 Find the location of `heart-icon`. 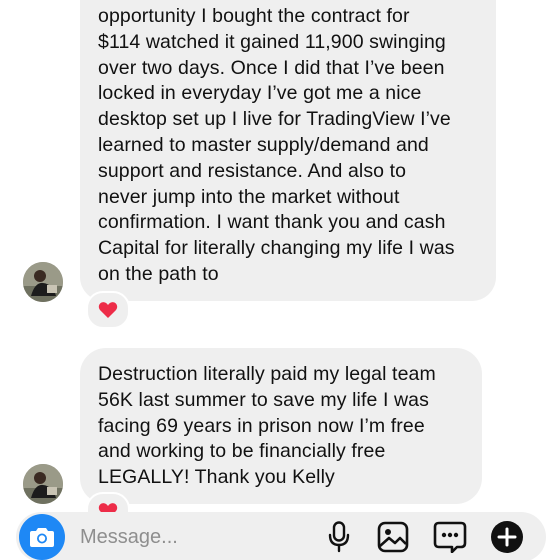

heart-icon is located at coordinates (108, 310).